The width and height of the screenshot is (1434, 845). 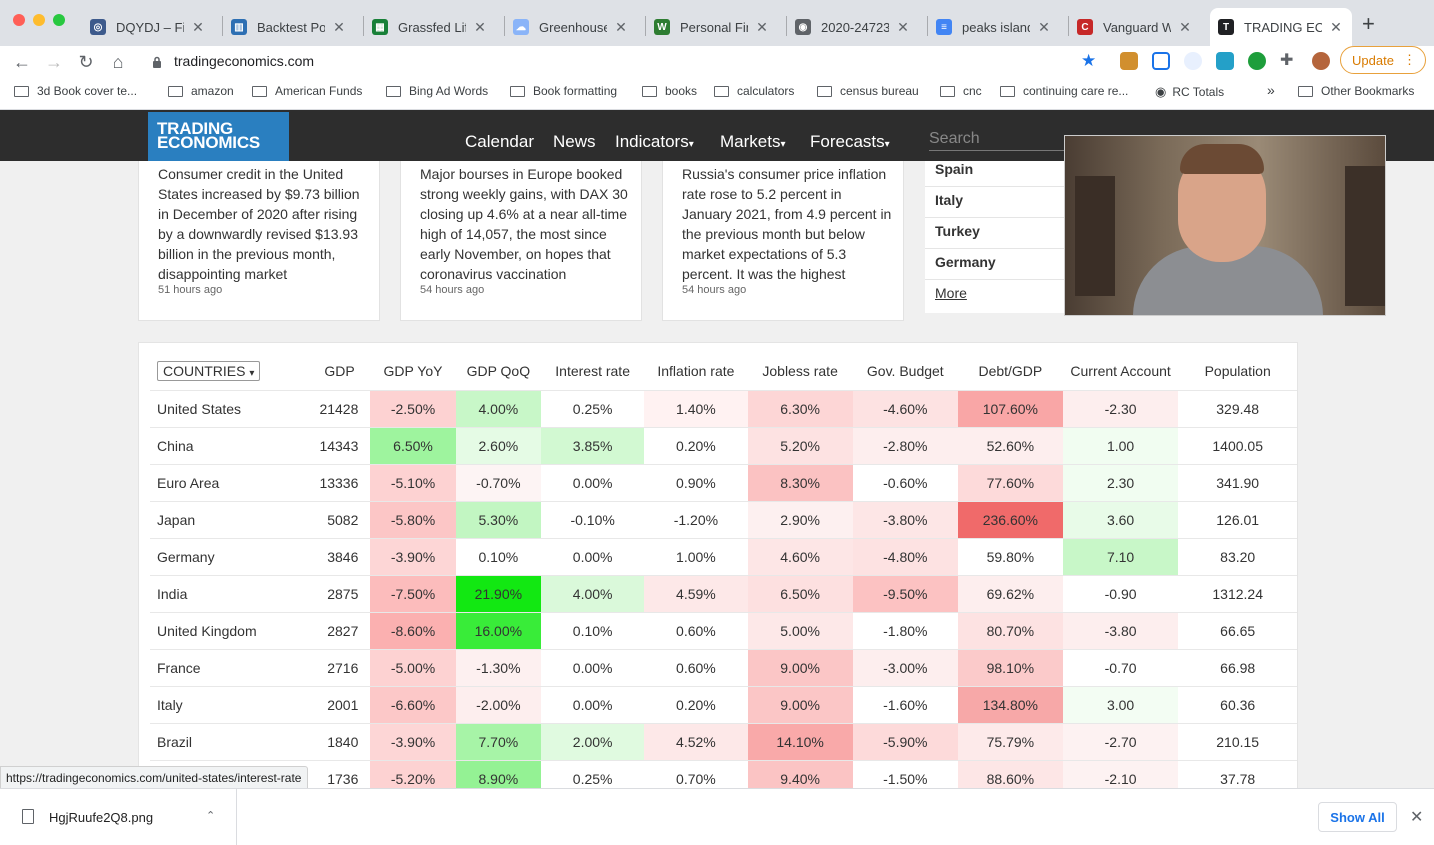 What do you see at coordinates (1237, 630) in the screenshot?
I see `table-cell: 66.65` at bounding box center [1237, 630].